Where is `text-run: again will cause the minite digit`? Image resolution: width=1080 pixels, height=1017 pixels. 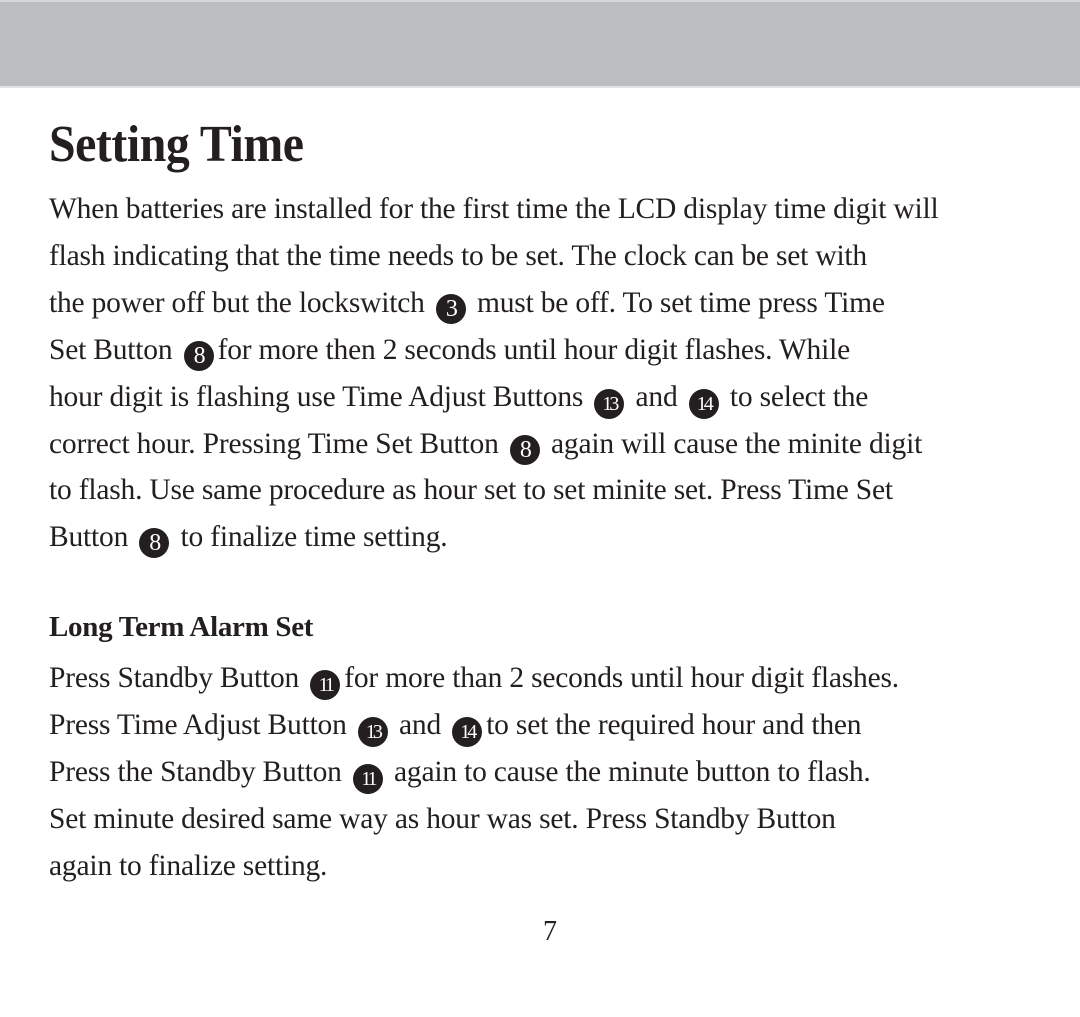 text-run: again will cause the minite digit is located at coordinates (733, 443).